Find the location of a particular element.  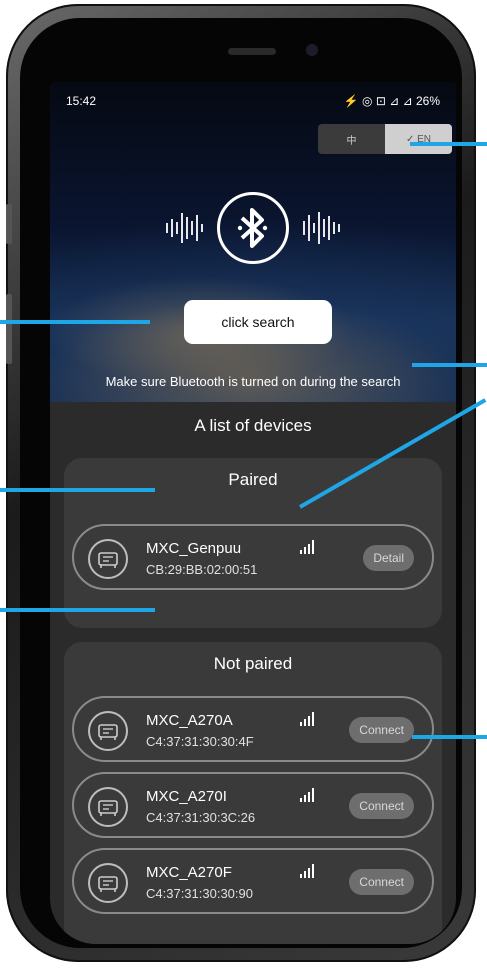

device-mac: C4:37:31:30:30:4F is located at coordinates (200, 741).